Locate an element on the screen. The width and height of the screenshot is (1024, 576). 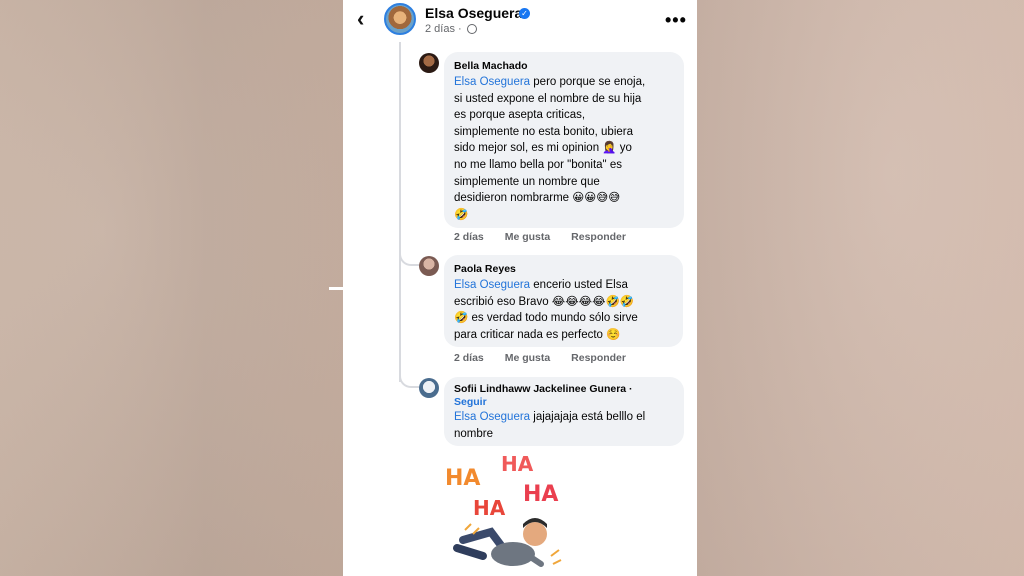
overlay-dash is located at coordinates (336, 288).